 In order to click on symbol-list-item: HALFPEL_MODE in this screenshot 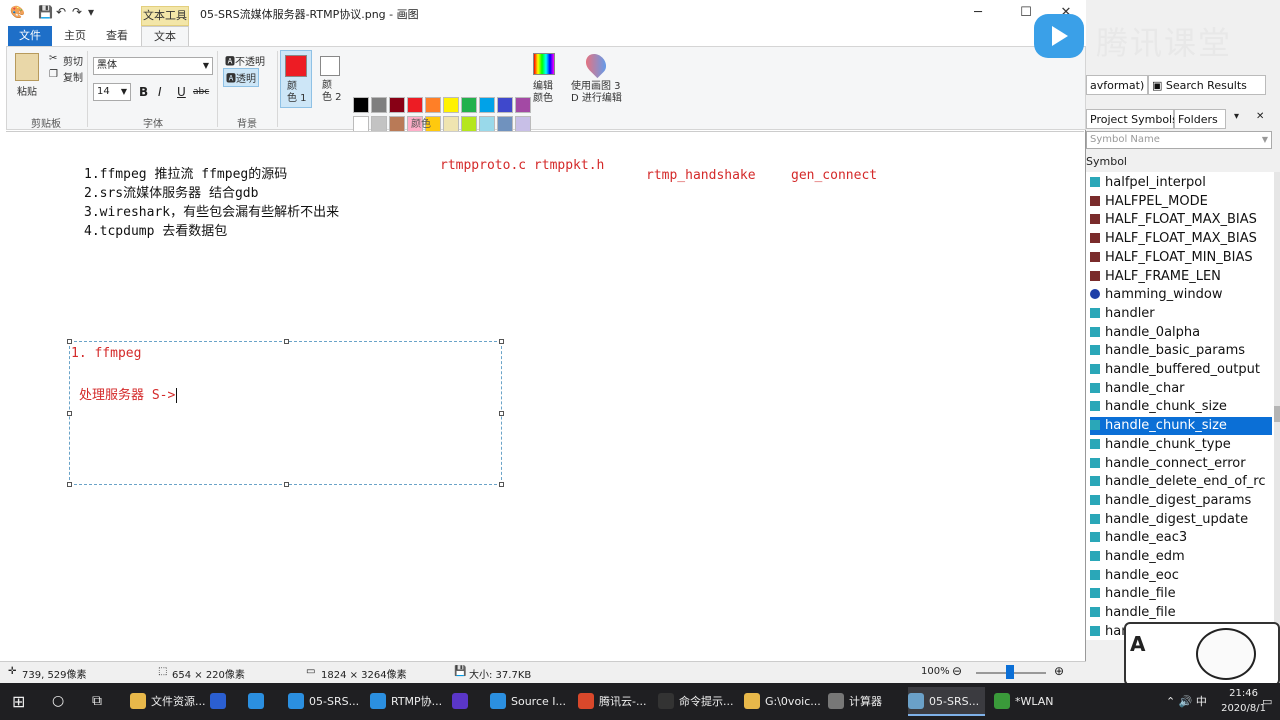, I will do `click(1181, 202)`.